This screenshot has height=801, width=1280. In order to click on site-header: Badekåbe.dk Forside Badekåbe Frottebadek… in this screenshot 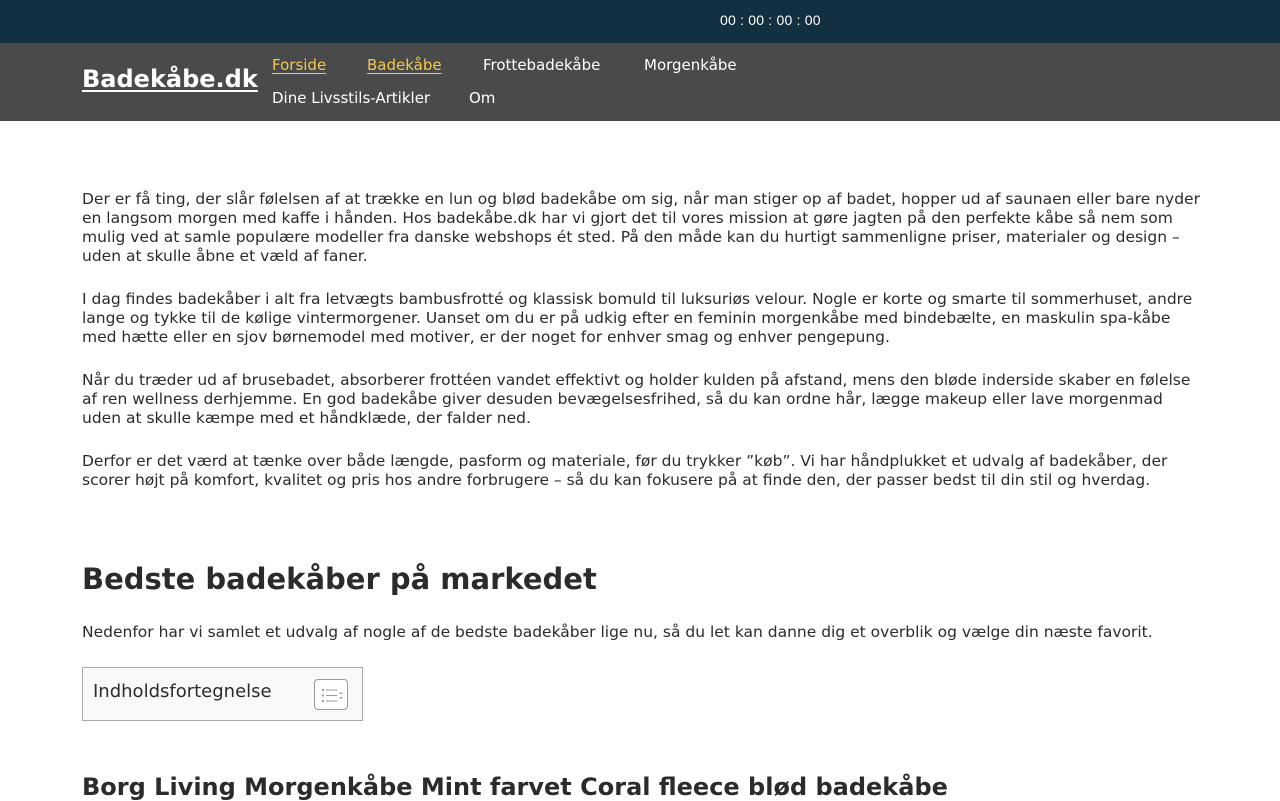, I will do `click(640, 82)`.